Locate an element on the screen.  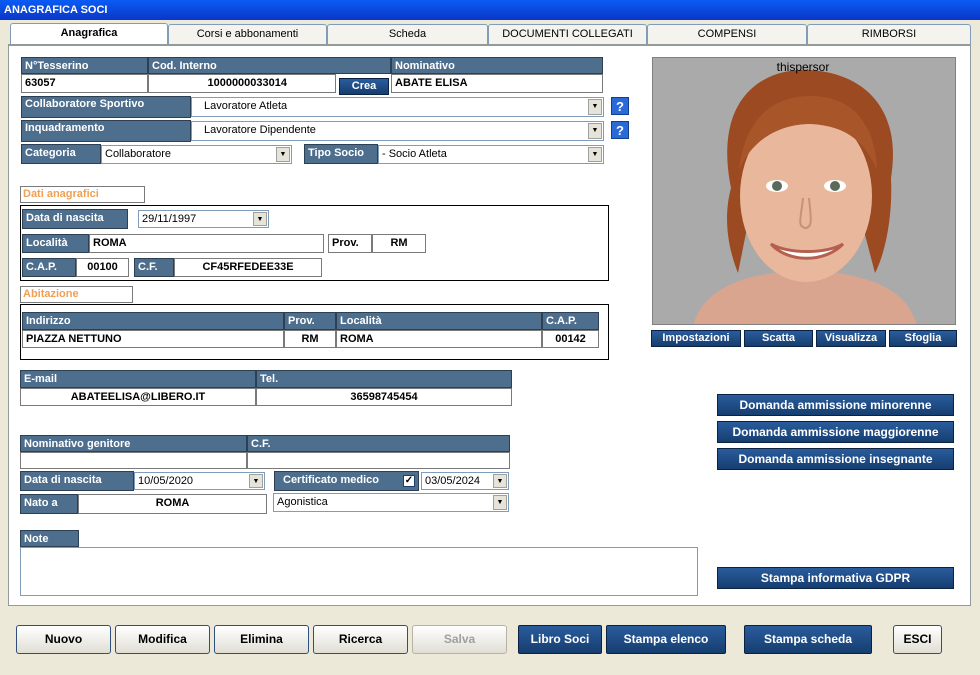
data-nascita-value: 29/11/1997 is located at coordinates (169, 219).